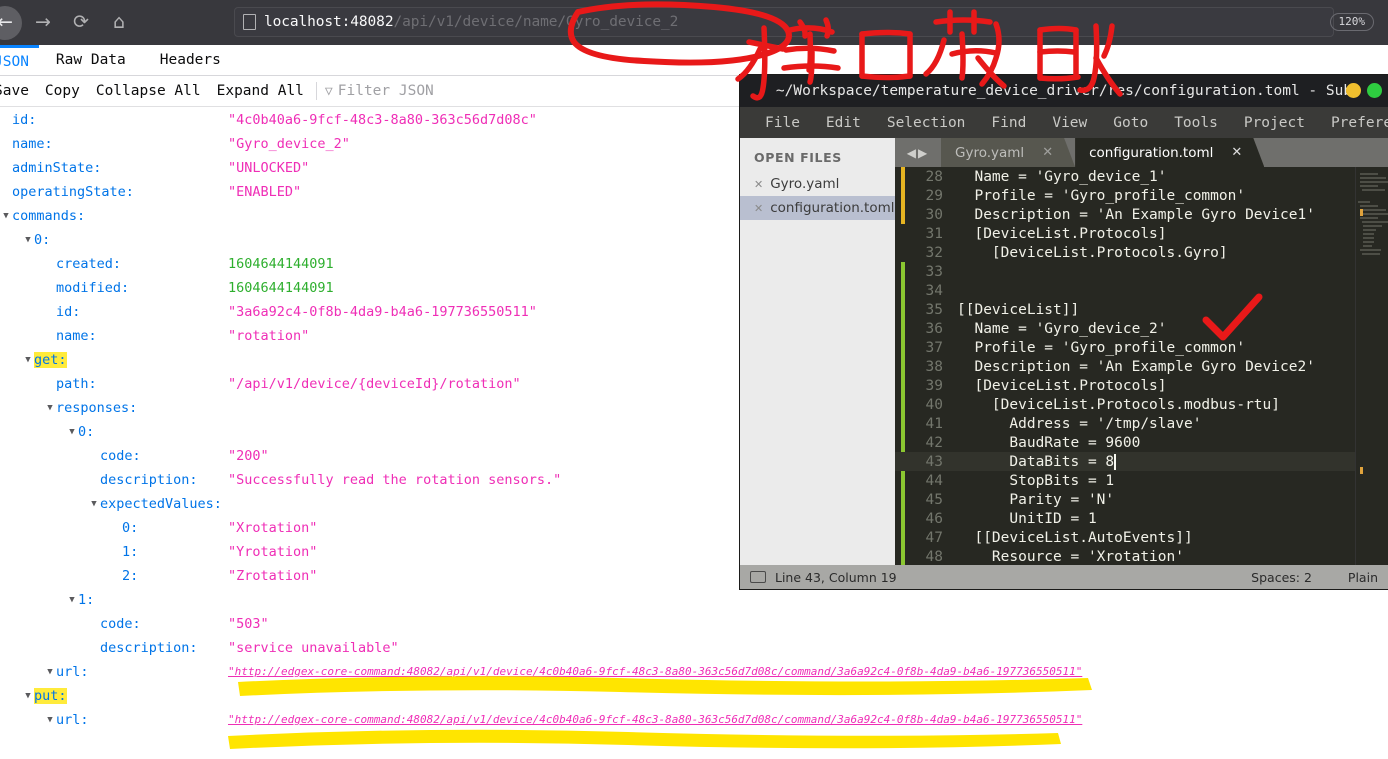 The image size is (1388, 759). What do you see at coordinates (1062, 385) in the screenshot?
I see `code-text: [DeviceList.Protocols]` at bounding box center [1062, 385].